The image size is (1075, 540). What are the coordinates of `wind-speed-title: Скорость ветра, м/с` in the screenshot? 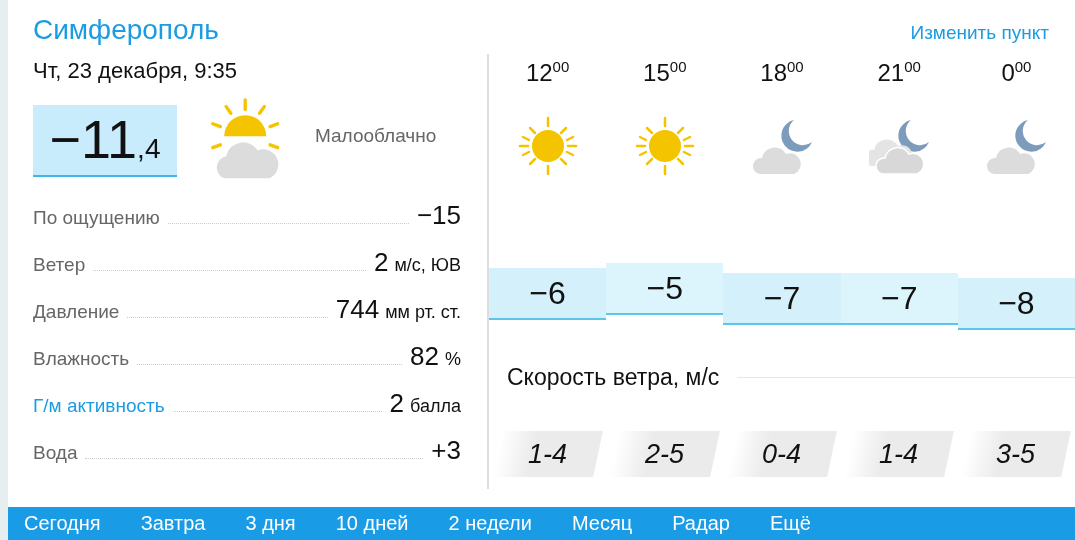 It's located at (613, 377).